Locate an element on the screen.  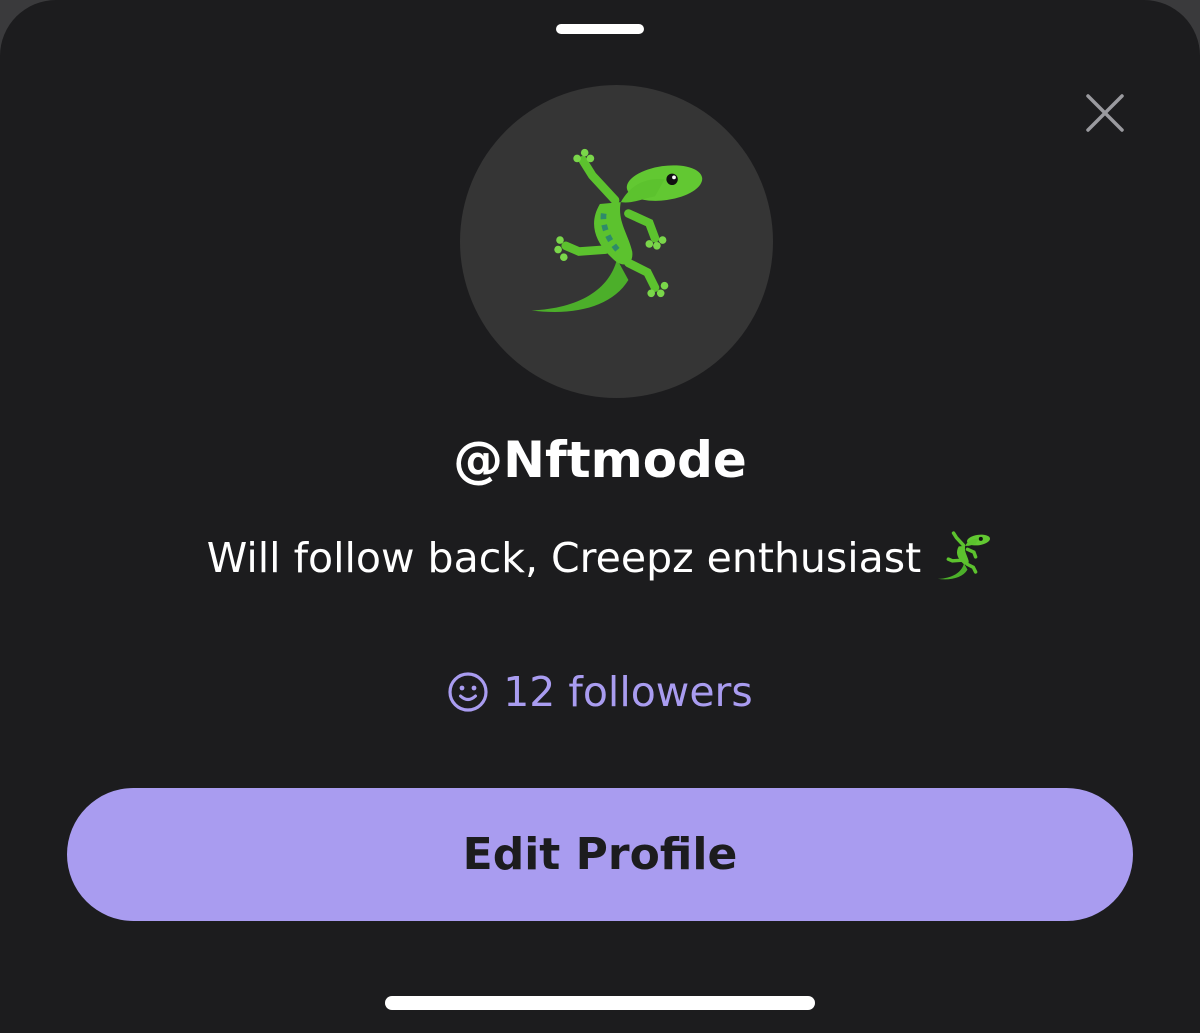
avatar is located at coordinates (616, 241).